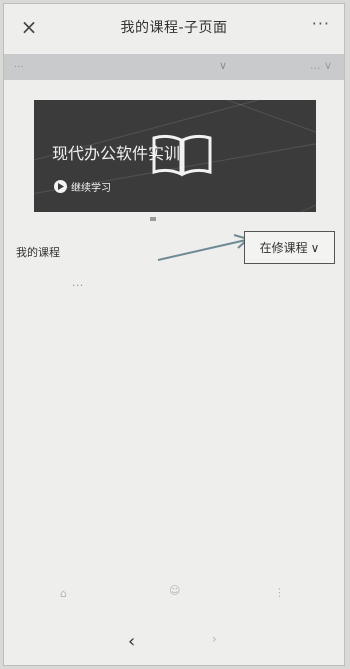 The height and width of the screenshot is (669, 350). What do you see at coordinates (131, 641) in the screenshot?
I see `back-icon: ‹` at bounding box center [131, 641].